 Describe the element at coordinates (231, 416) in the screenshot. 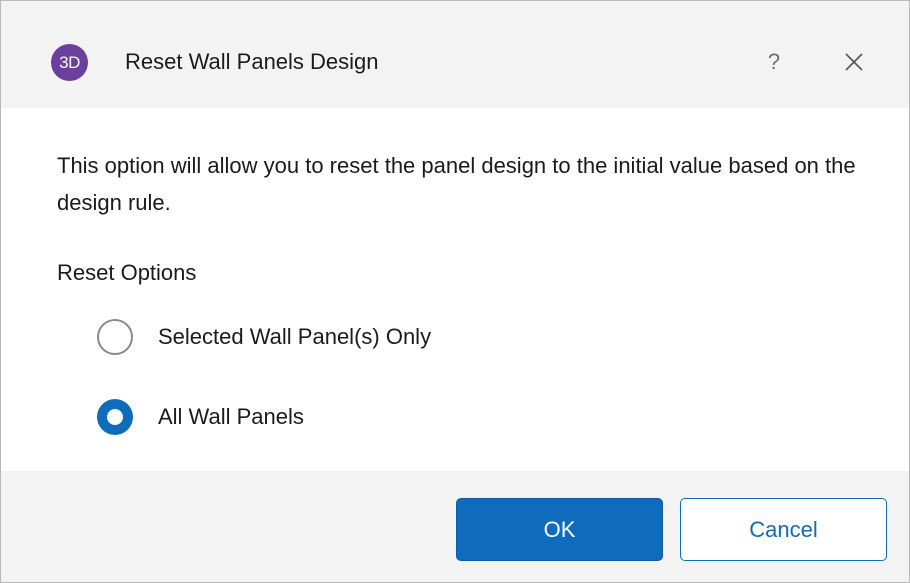

I see `option-label-all-panels: All Wall Panels` at that location.